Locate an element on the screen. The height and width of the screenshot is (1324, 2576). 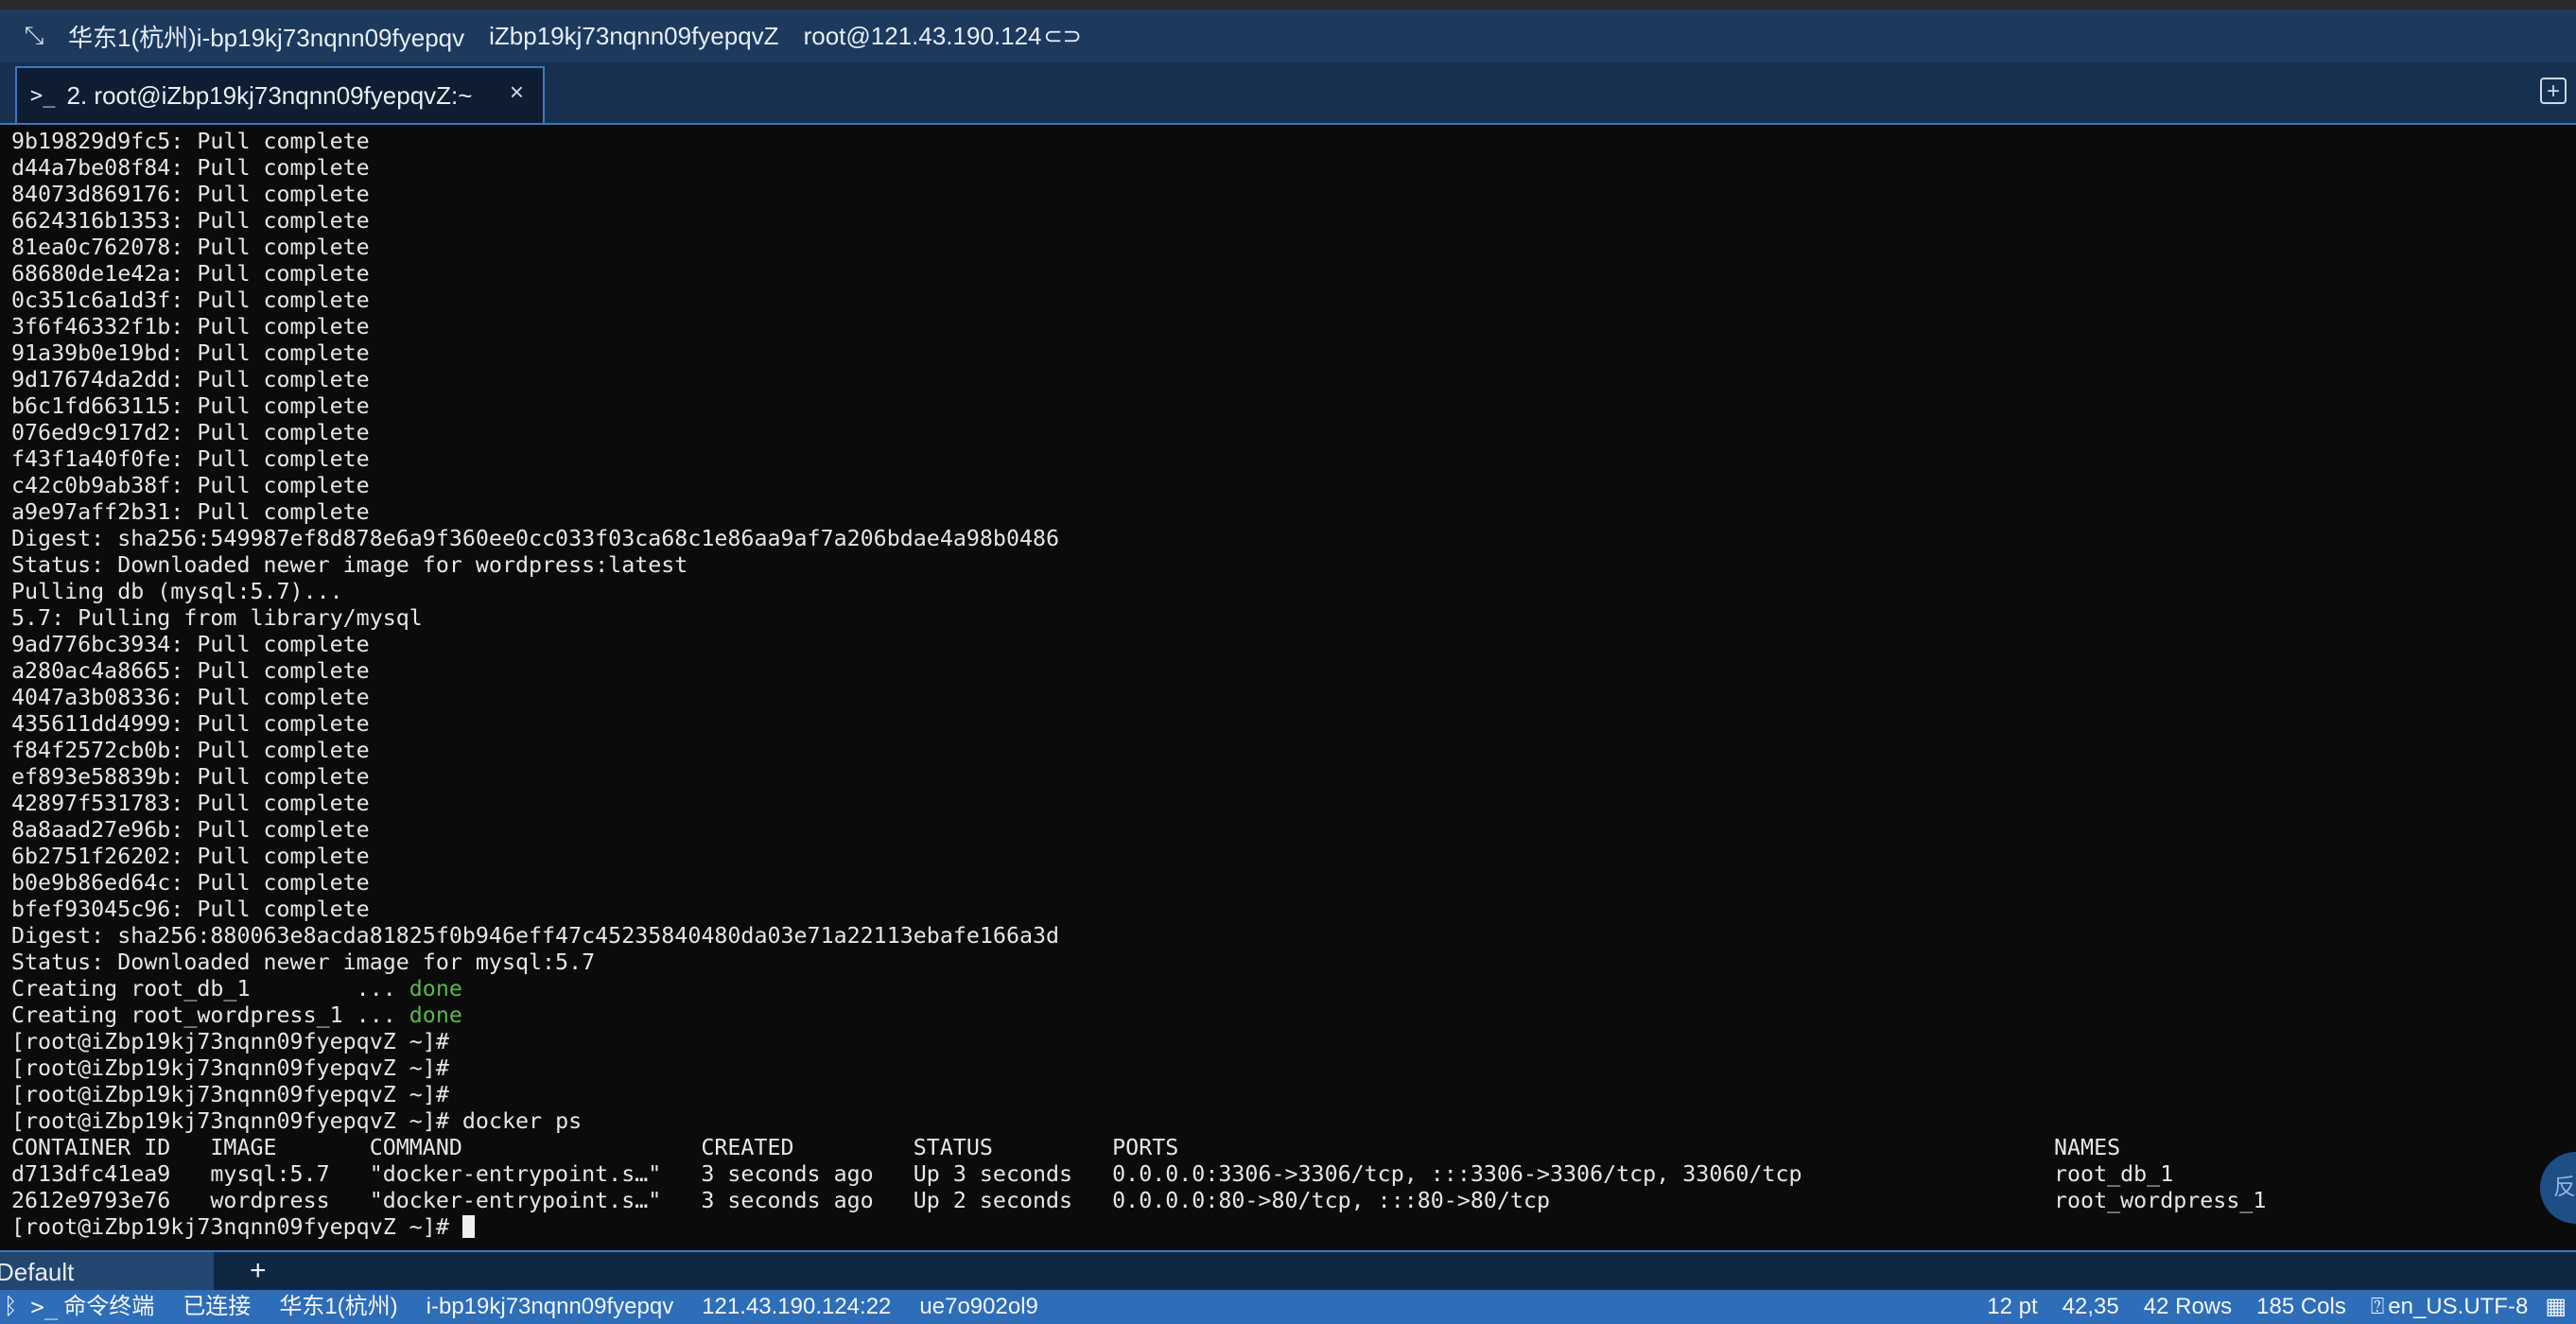
new-tab-button: + is located at coordinates (2553, 91).